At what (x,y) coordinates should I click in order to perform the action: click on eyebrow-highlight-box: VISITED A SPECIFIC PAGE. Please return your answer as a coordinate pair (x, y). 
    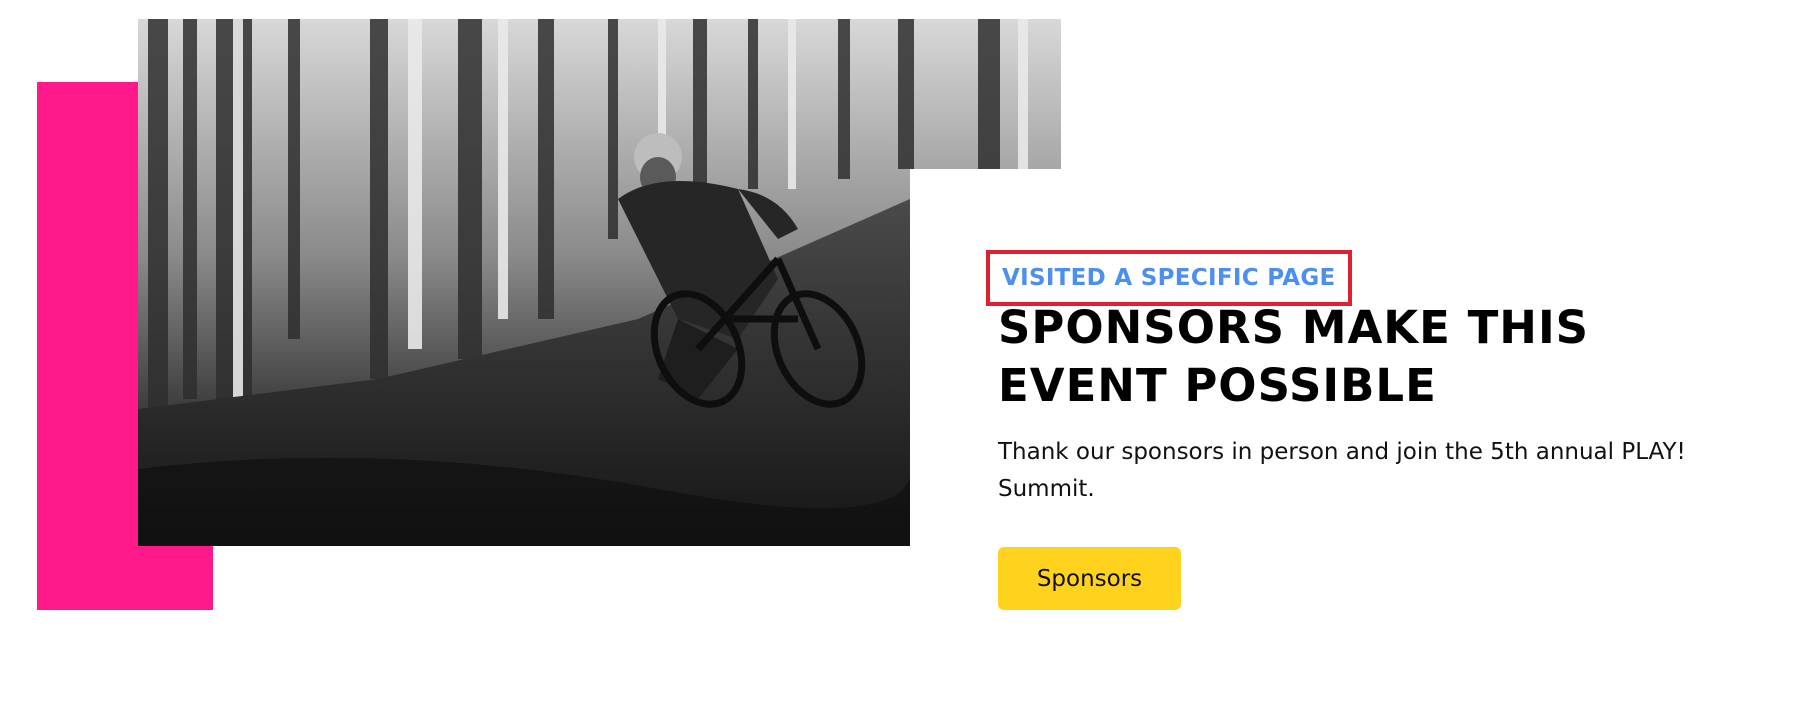
    Looking at the image, I should click on (1169, 278).